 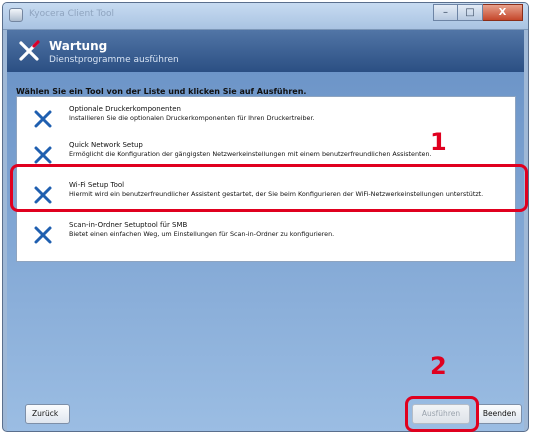 What do you see at coordinates (445, 12) in the screenshot?
I see `minimize-button: –` at bounding box center [445, 12].